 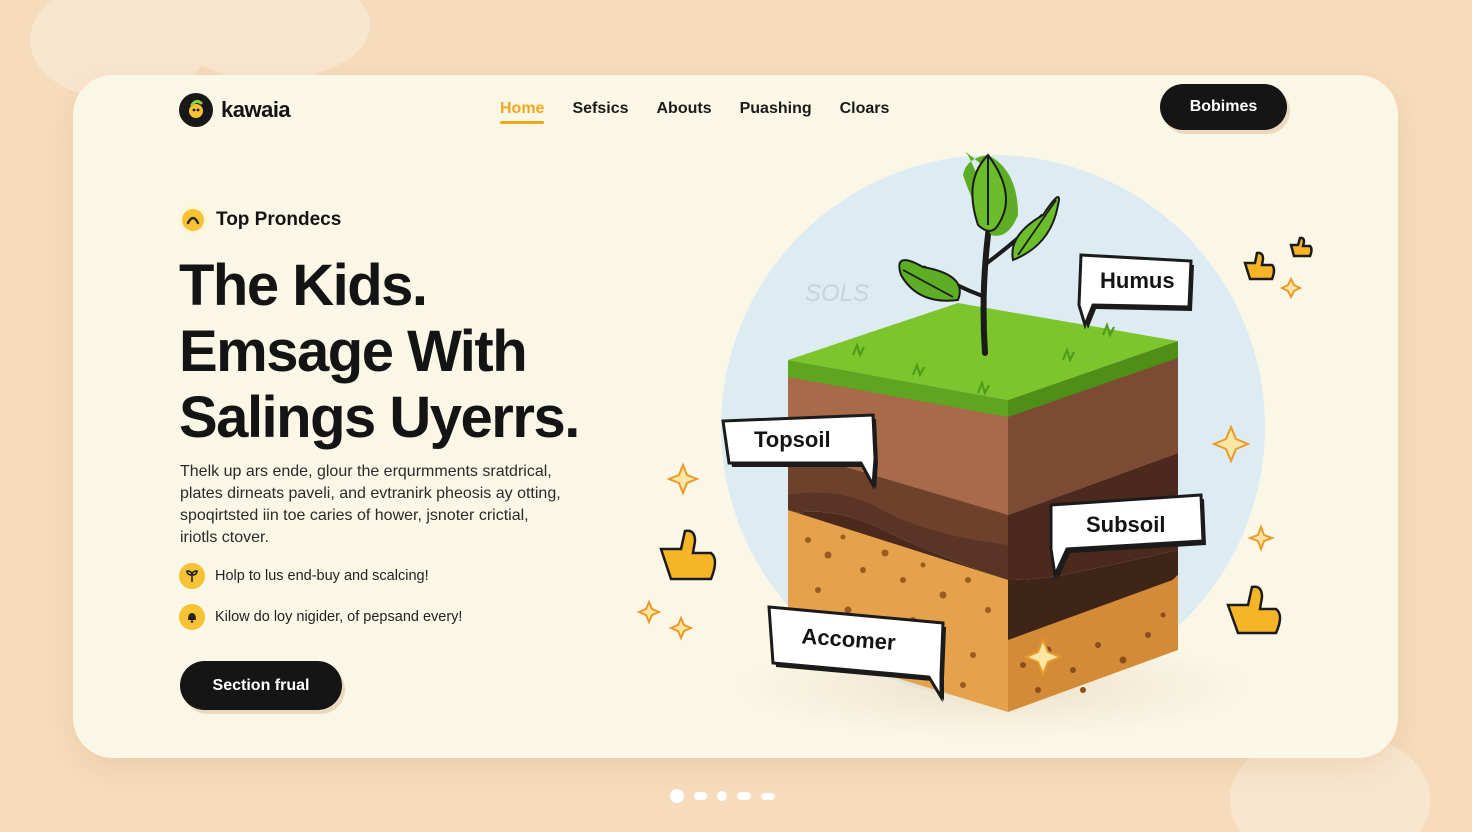 What do you see at coordinates (379, 417) in the screenshot?
I see `headline-line: Salings Uyerrs.` at bounding box center [379, 417].